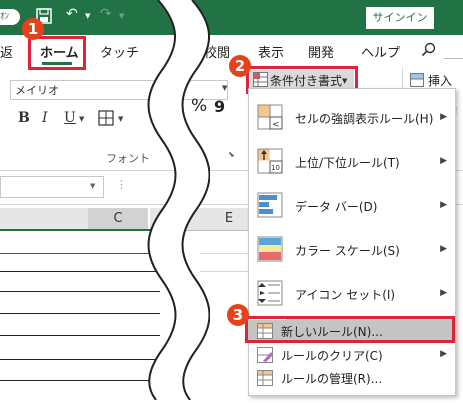 The height and width of the screenshot is (404, 463). Describe the element at coordinates (45, 118) in the screenshot. I see `italic-button: I` at that location.